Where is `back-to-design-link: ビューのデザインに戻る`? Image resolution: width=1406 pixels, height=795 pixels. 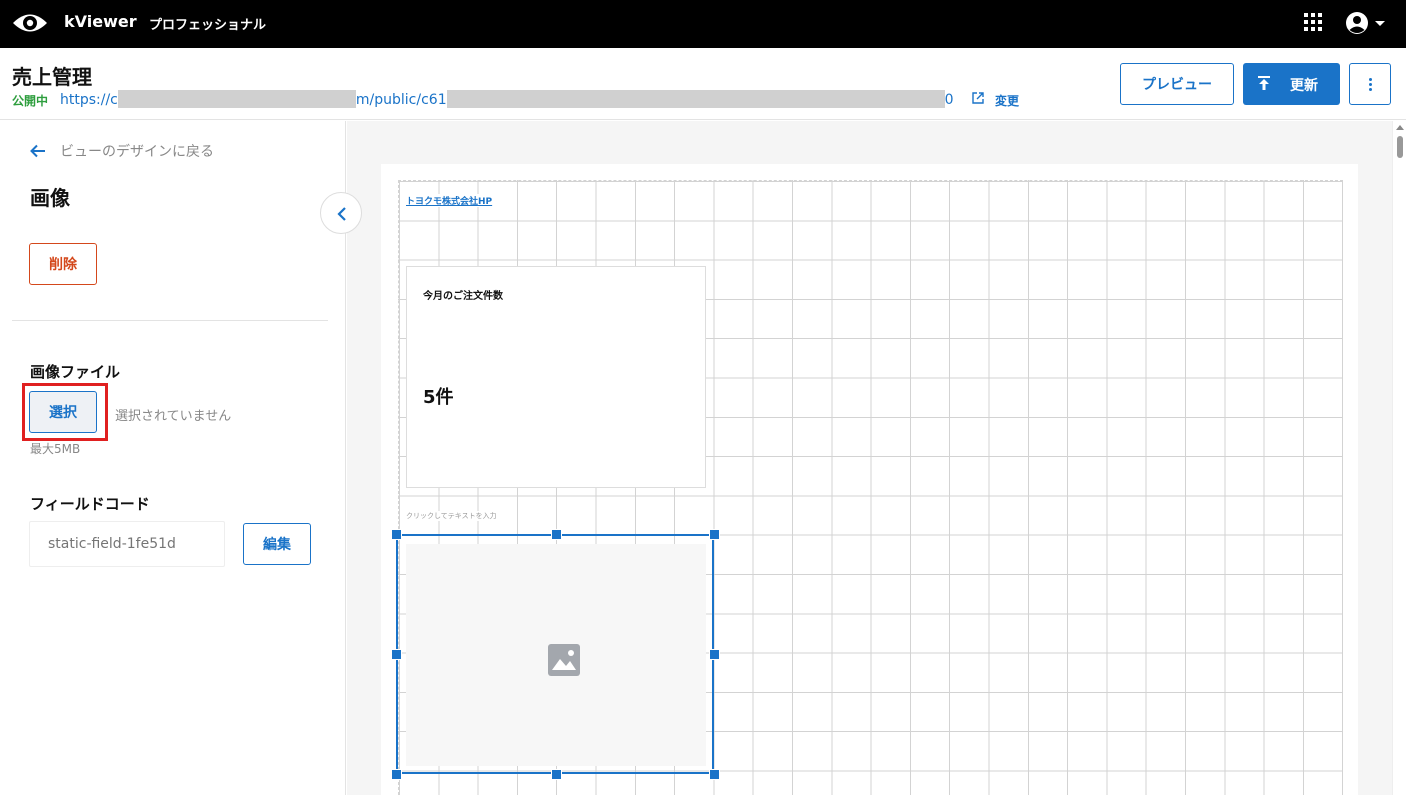 back-to-design-link: ビューのデザインに戻る is located at coordinates (122, 151).